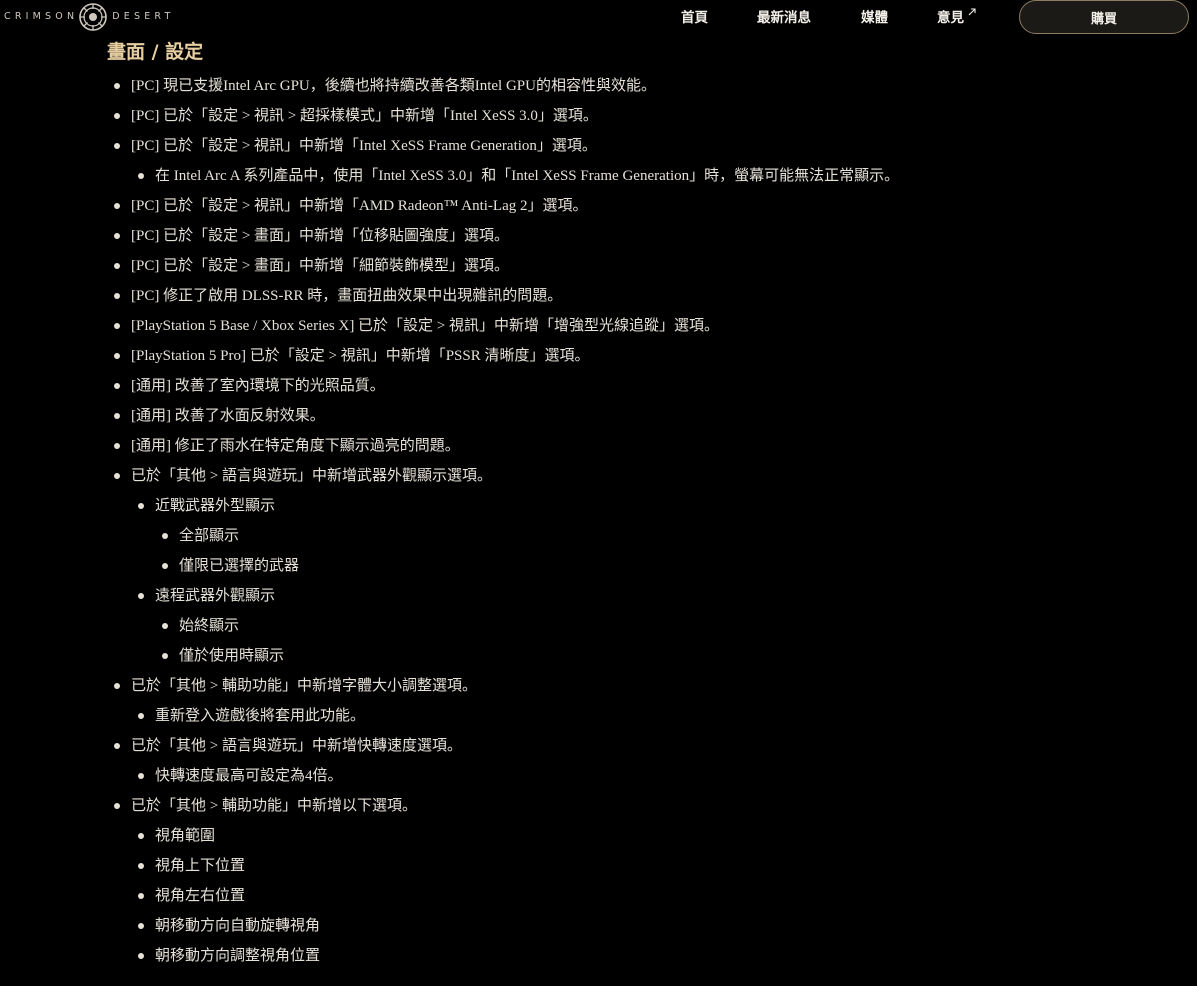 This screenshot has width=1197, height=986. Describe the element at coordinates (972, 12) in the screenshot. I see `external-link-icon` at that location.